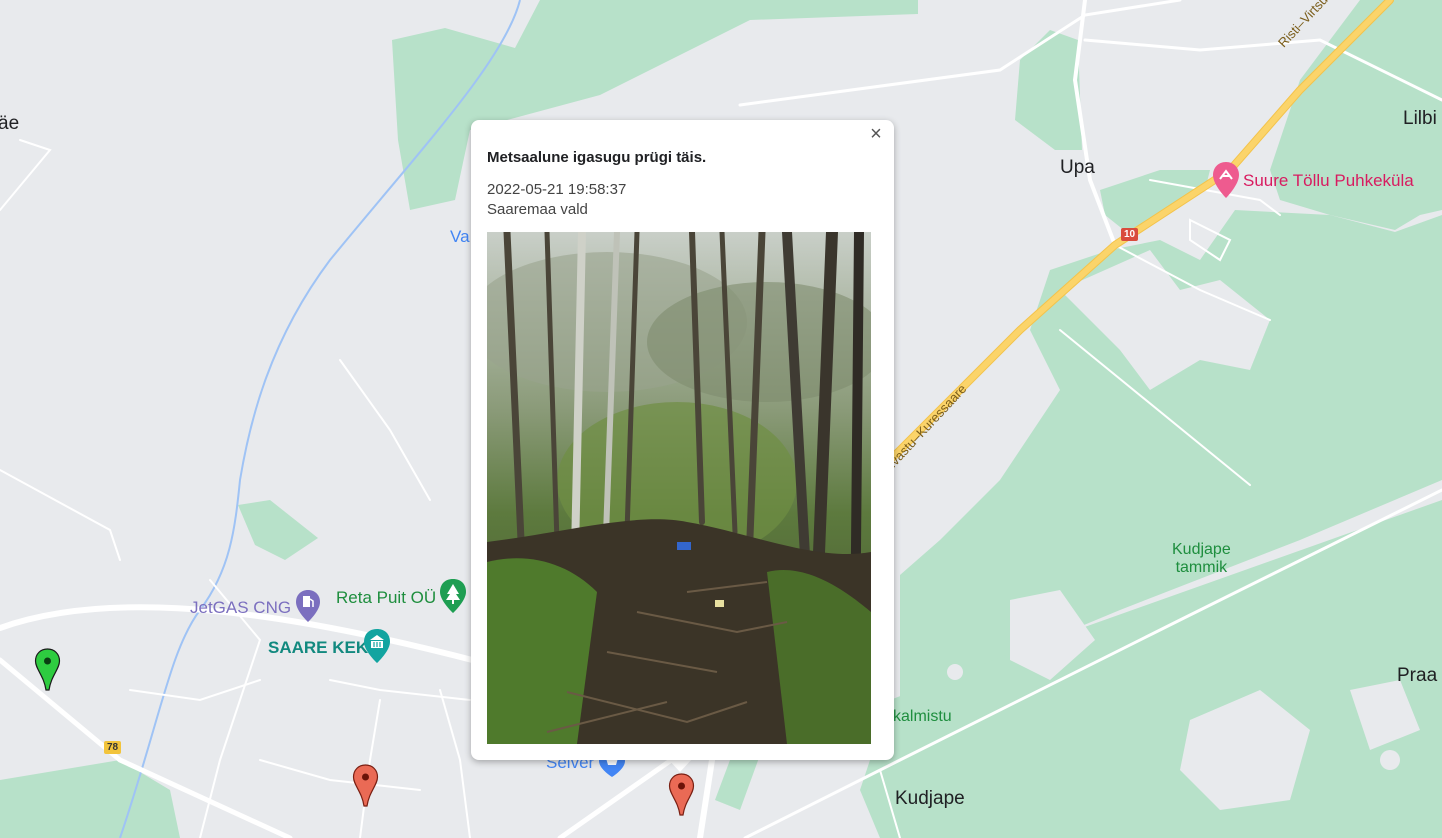 This screenshot has height=838, width=1442. I want to click on poi-label-jetgas: JetGAS CNG, so click(241, 607).